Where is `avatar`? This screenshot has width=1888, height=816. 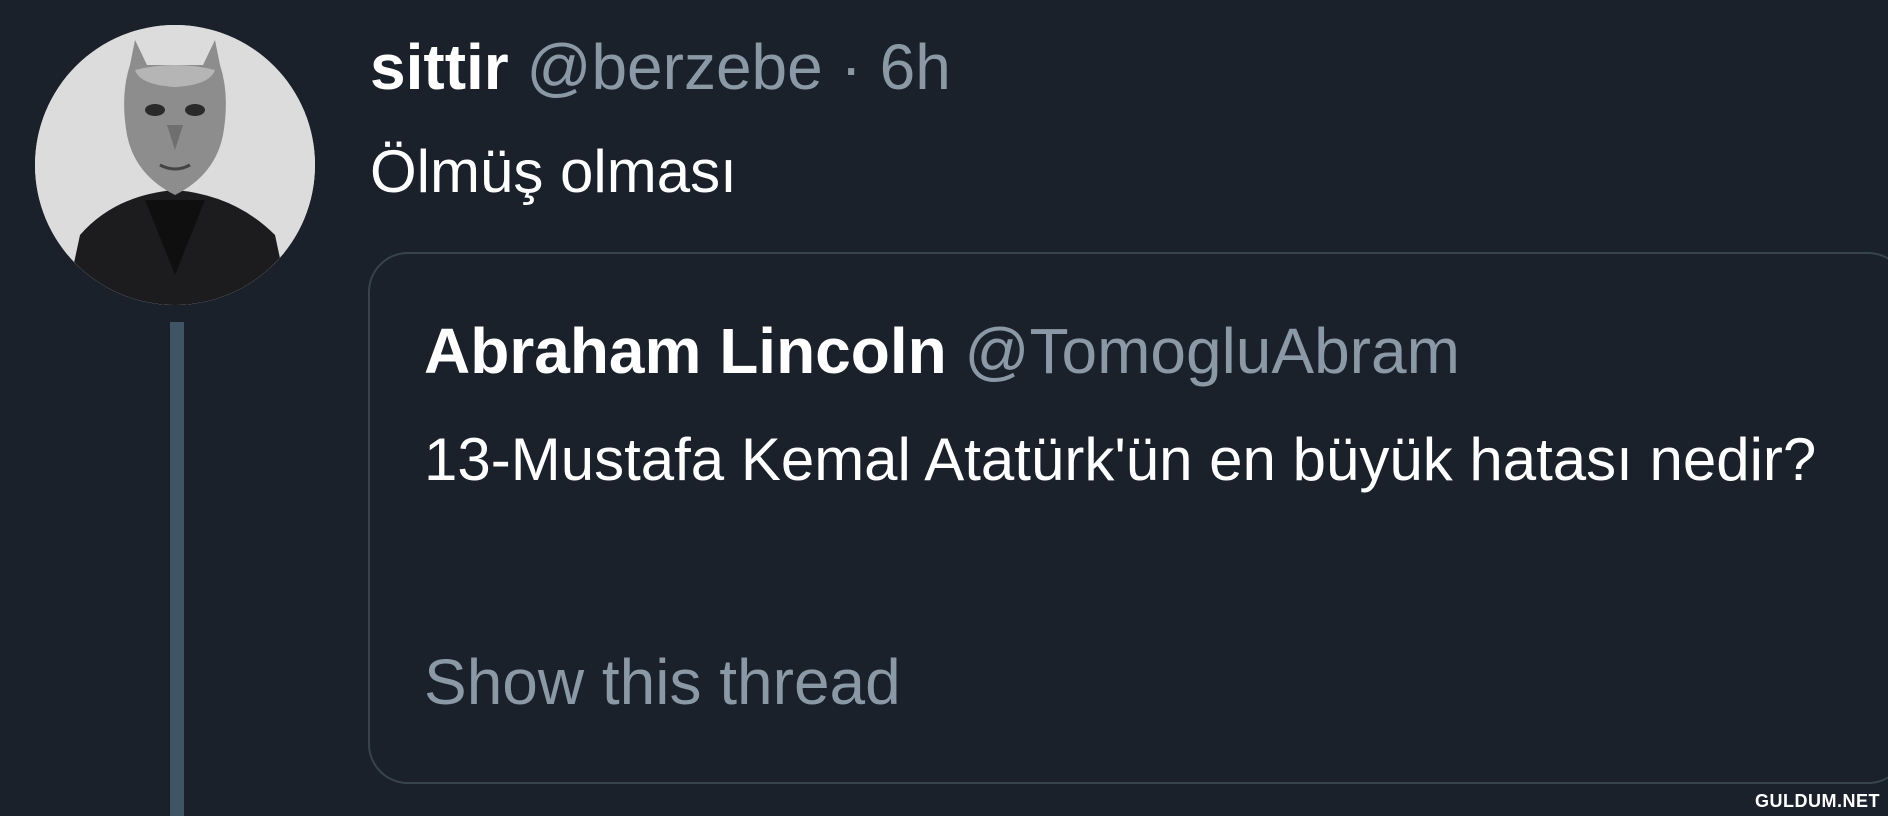 avatar is located at coordinates (175, 165).